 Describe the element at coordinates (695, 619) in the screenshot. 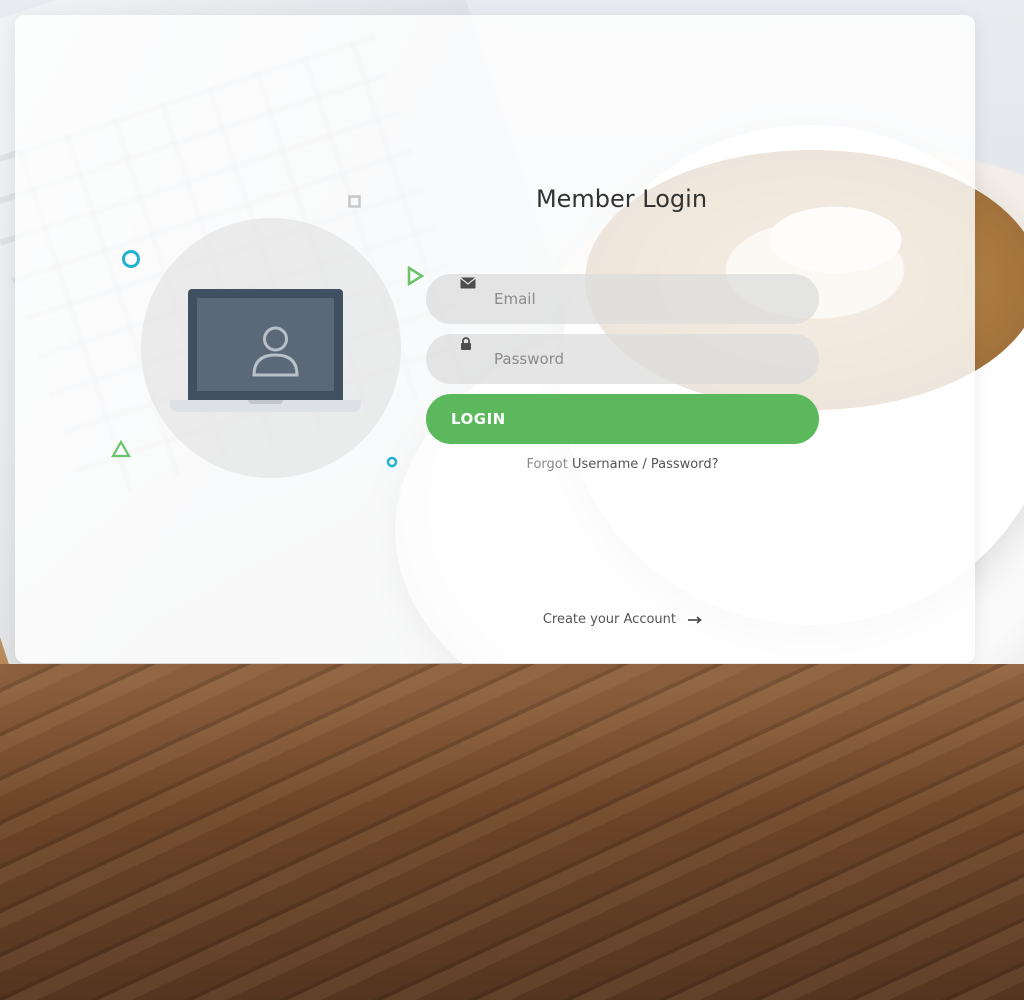

I see `arrow-right-icon` at that location.